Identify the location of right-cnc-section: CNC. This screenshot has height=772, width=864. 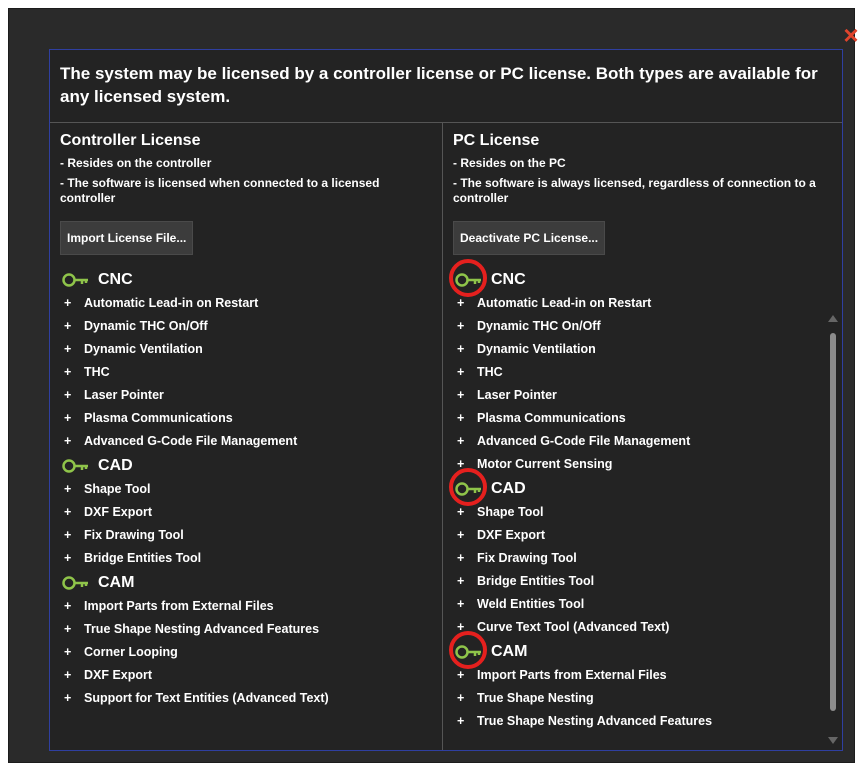
(645, 278).